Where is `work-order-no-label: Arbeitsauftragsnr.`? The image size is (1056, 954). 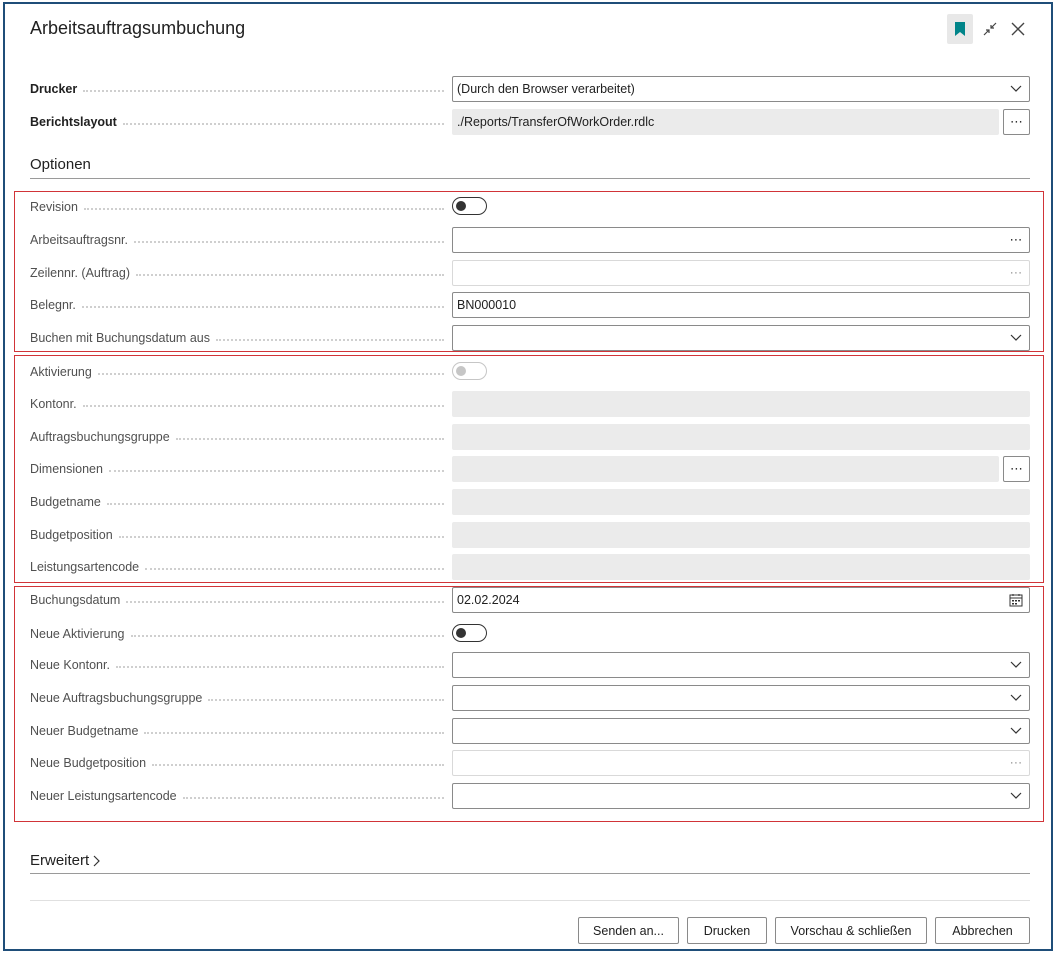 work-order-no-label: Arbeitsauftragsnr. is located at coordinates (237, 240).